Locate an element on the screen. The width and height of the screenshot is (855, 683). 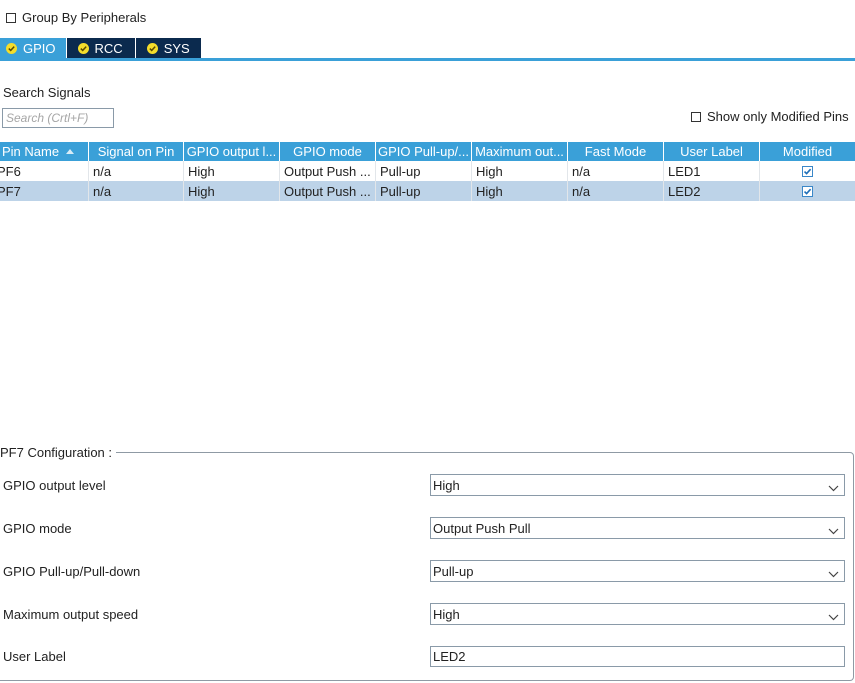
max-output-speed-label: Maximum output speed is located at coordinates (71, 614).